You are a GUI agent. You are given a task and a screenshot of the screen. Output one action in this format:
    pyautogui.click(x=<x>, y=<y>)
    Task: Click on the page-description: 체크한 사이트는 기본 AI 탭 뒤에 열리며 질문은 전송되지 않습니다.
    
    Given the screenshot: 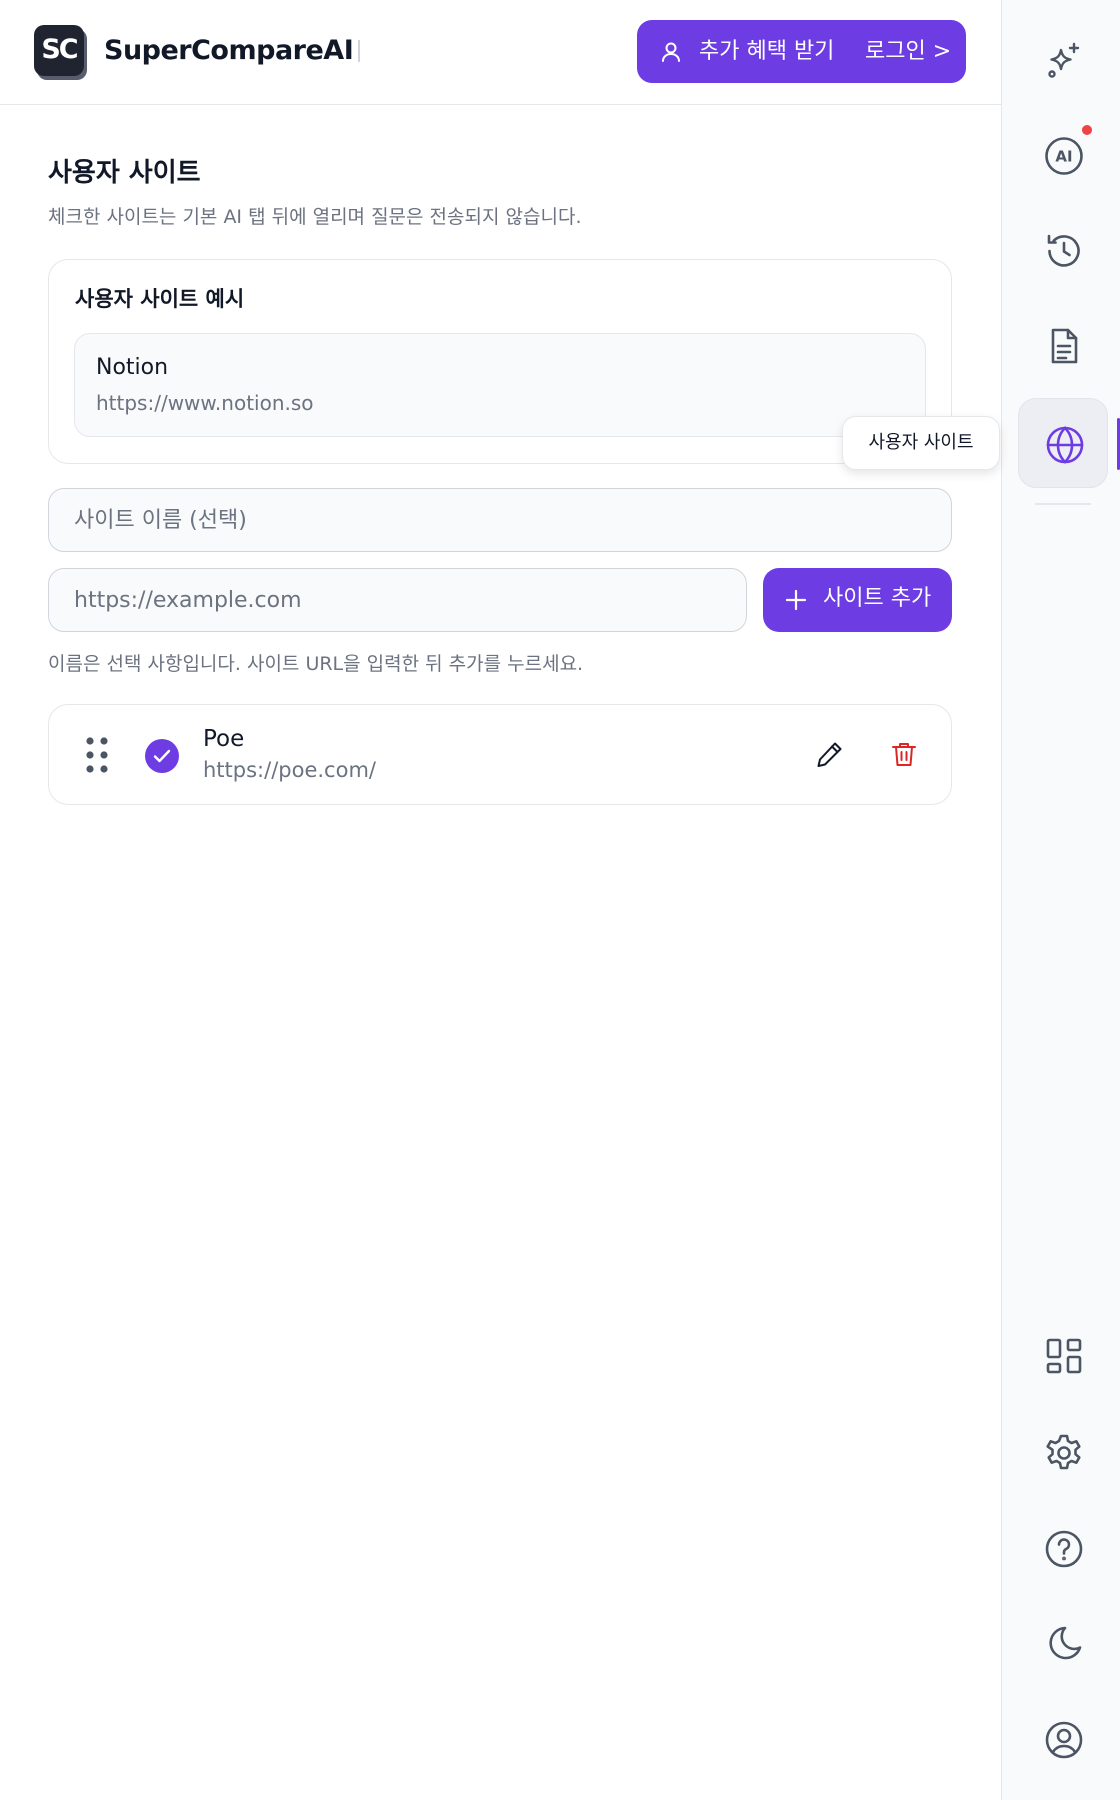 What is the action you would take?
    pyautogui.click(x=315, y=217)
    